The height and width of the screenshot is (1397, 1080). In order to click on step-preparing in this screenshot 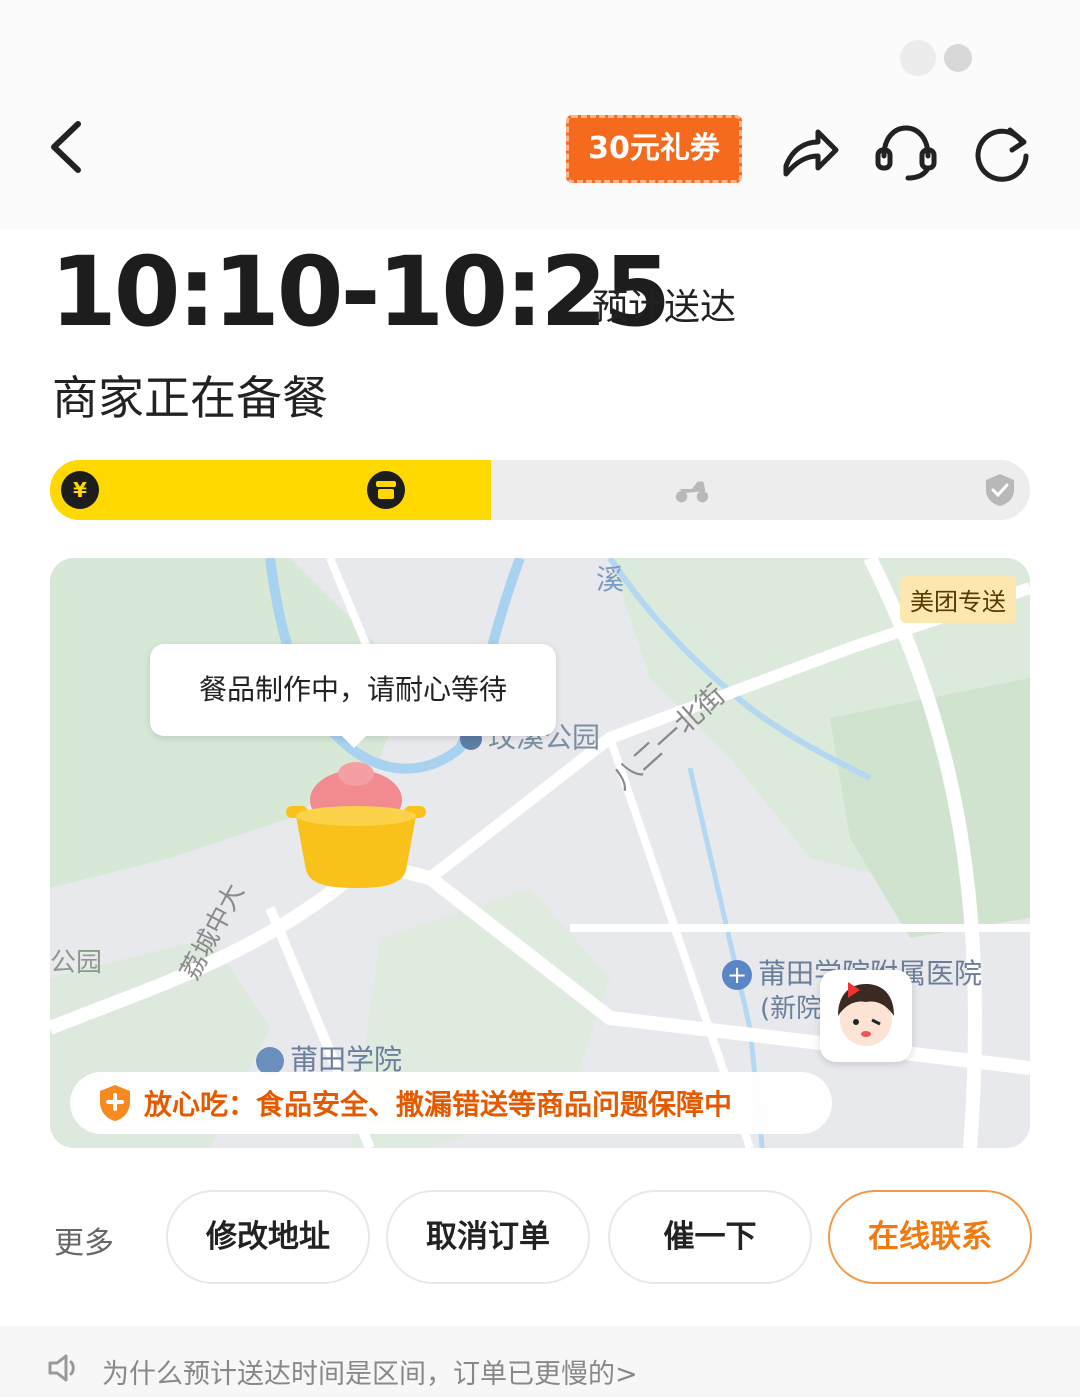, I will do `click(386, 490)`.